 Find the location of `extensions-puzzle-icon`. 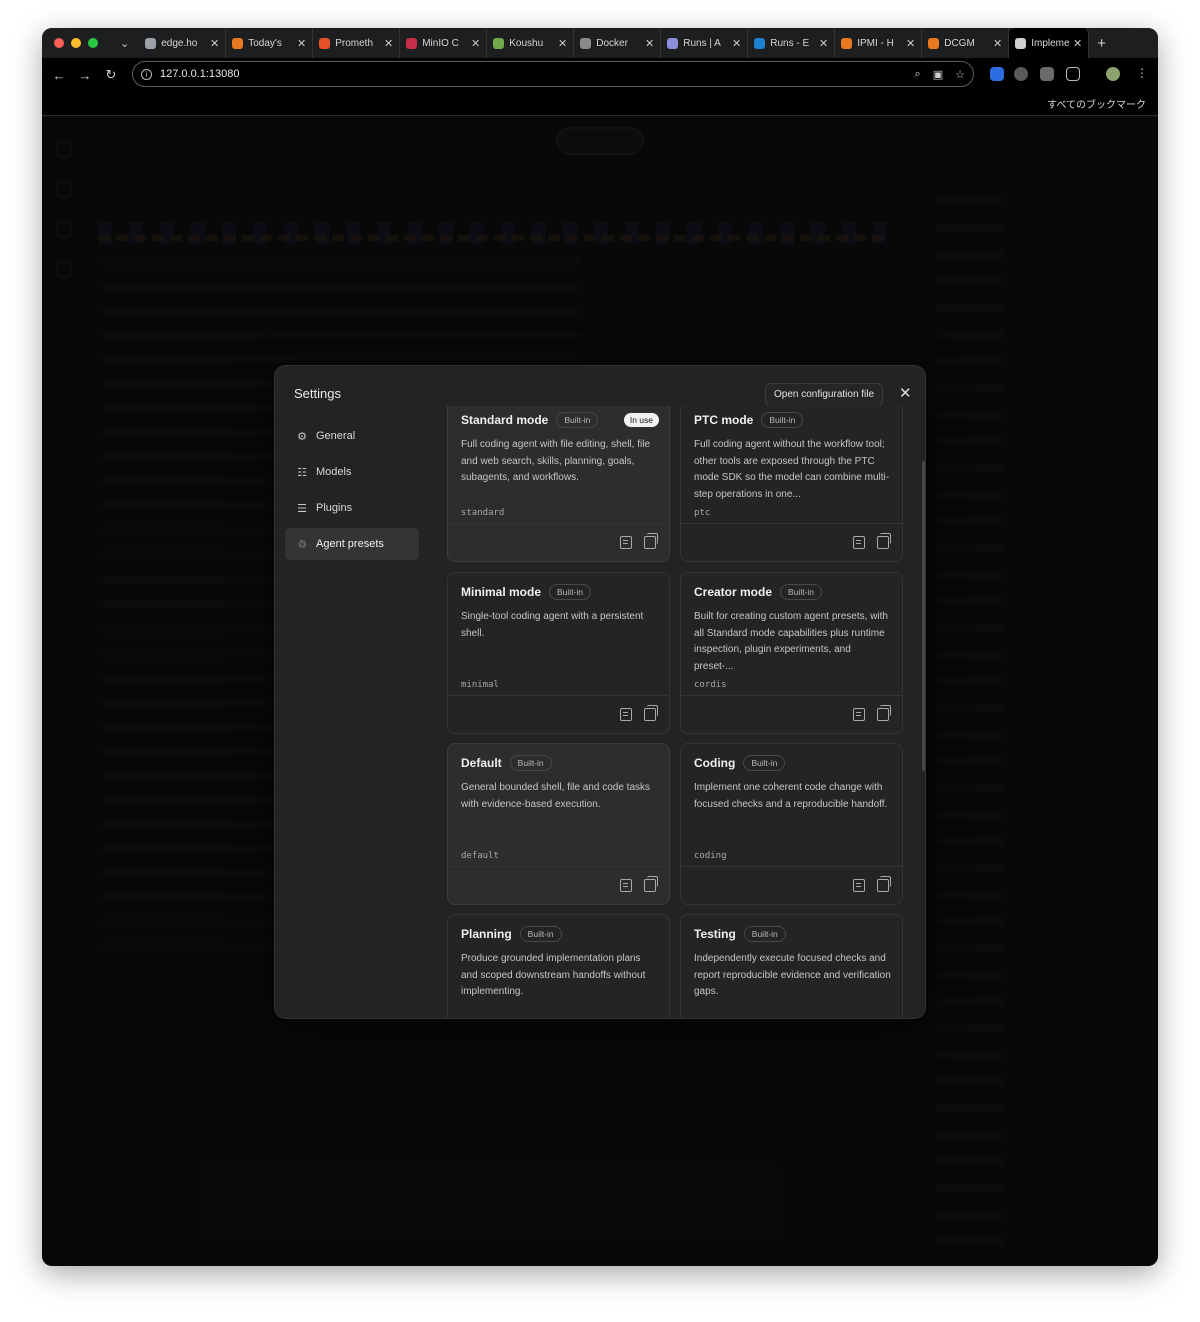

extensions-puzzle-icon is located at coordinates (1073, 74).